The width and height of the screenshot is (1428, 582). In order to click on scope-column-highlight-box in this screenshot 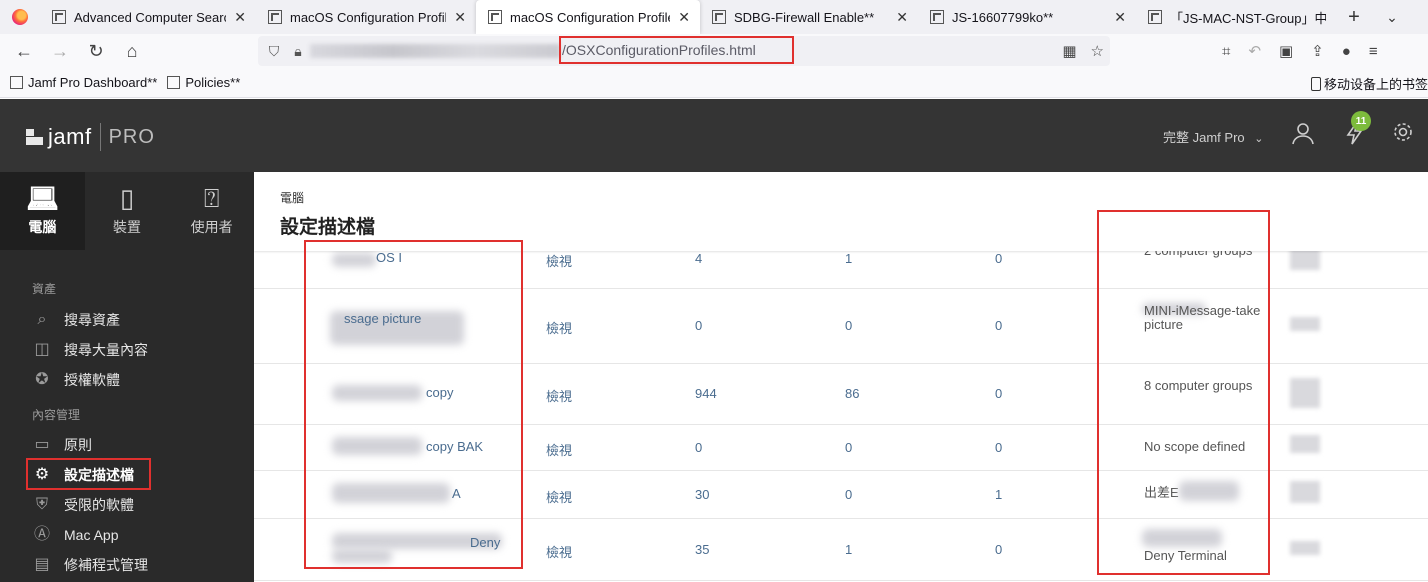, I will do `click(1183, 392)`.